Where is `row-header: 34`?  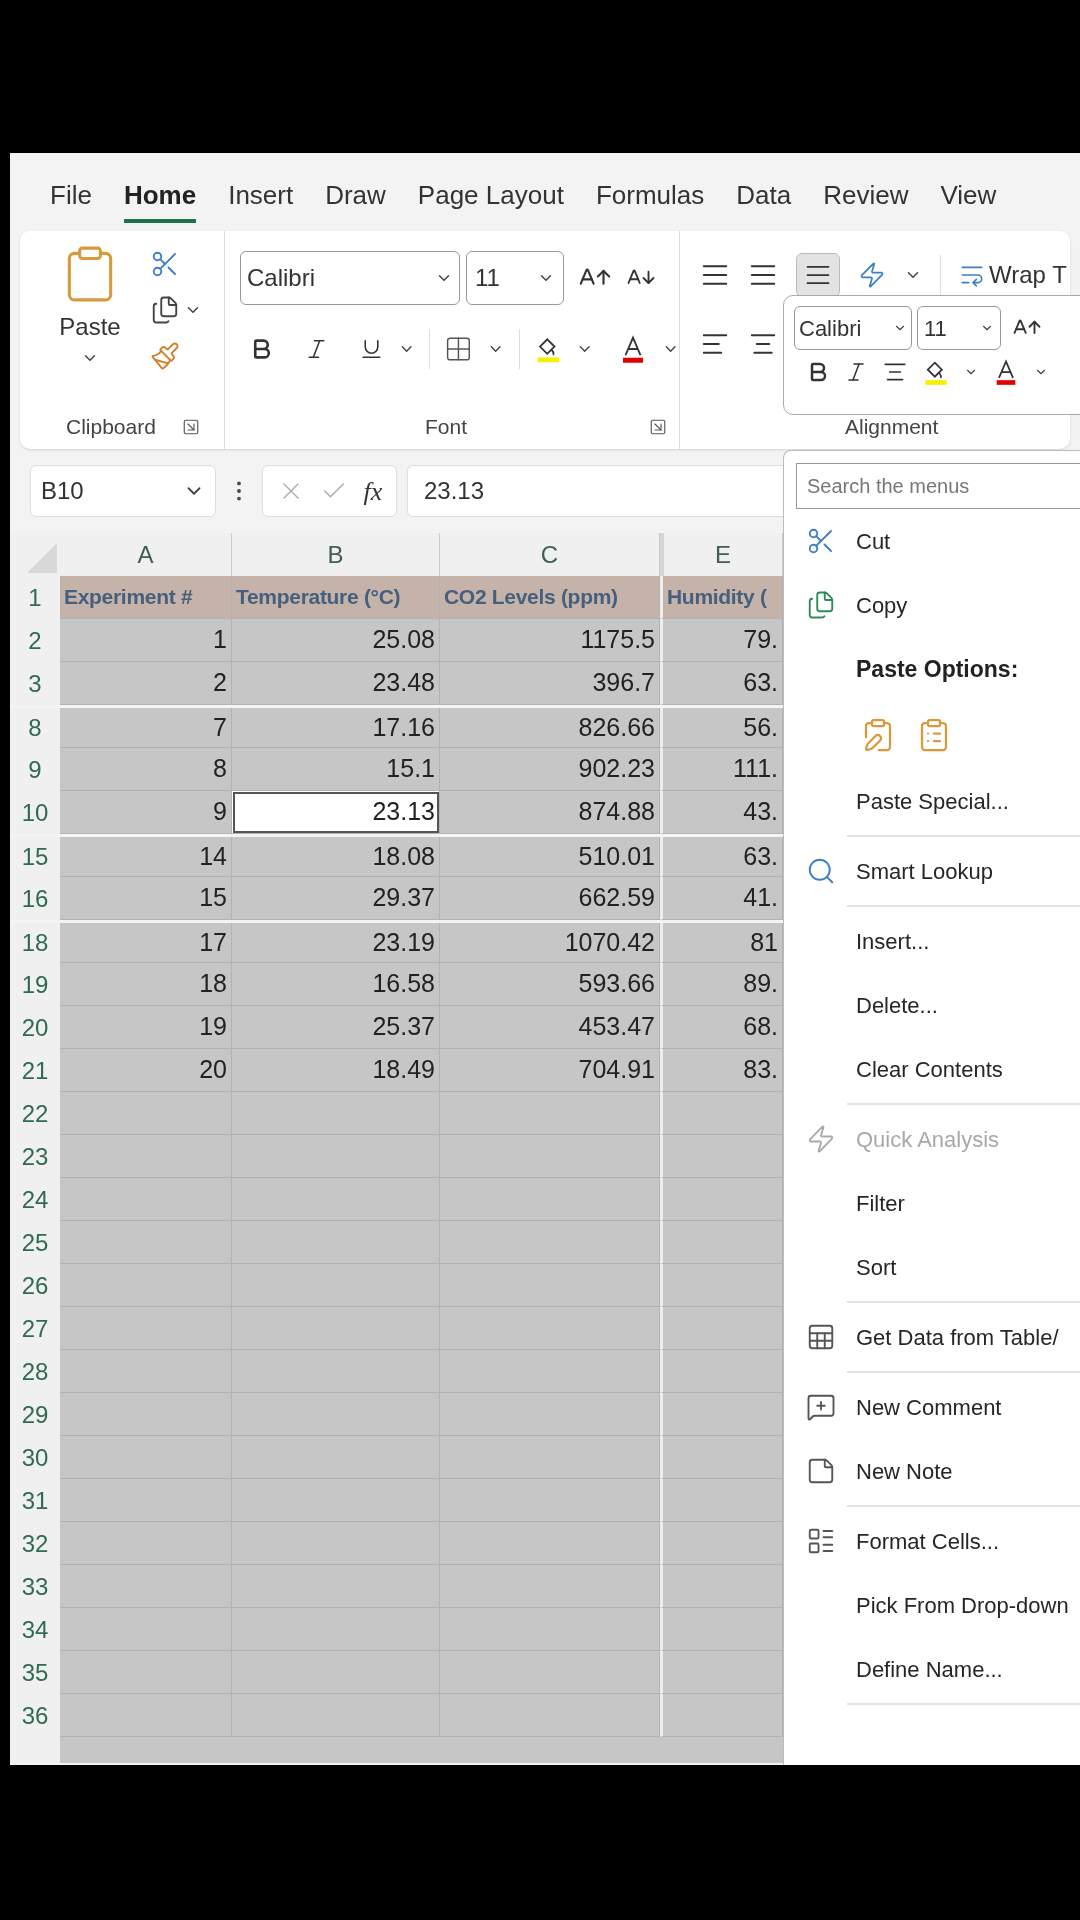
row-header: 34 is located at coordinates (35, 1629).